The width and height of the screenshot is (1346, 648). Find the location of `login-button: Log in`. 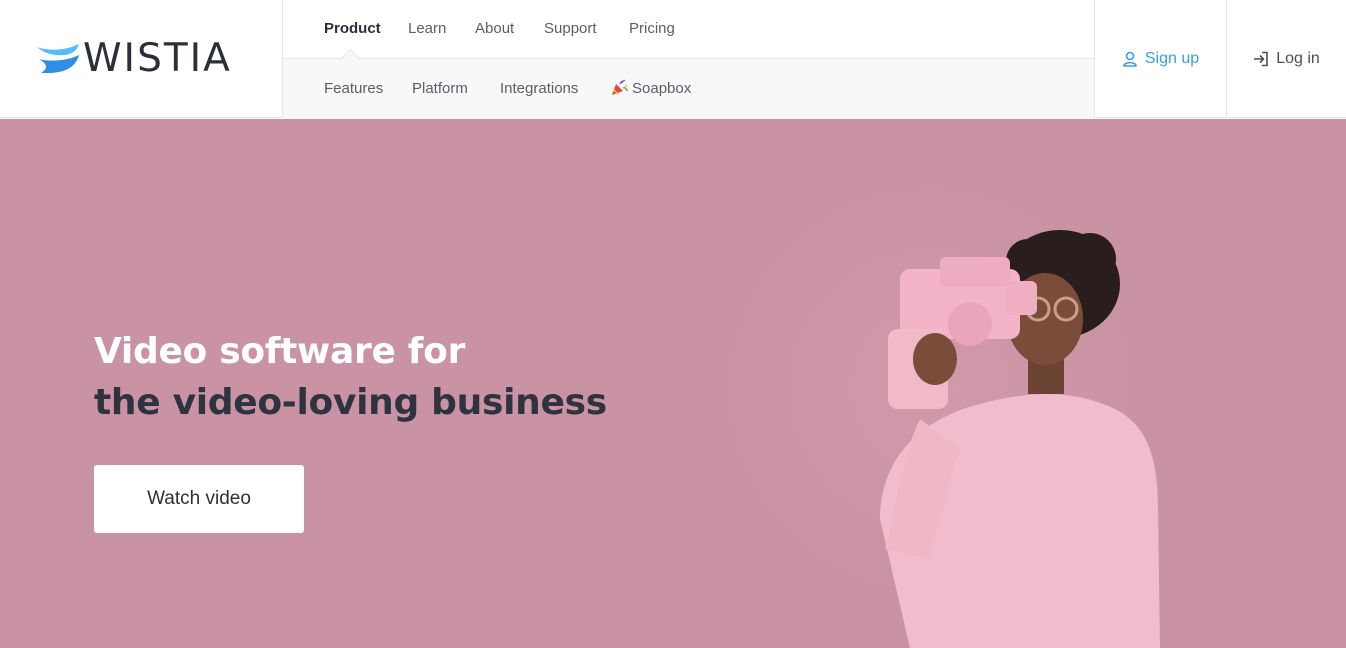

login-button: Log in is located at coordinates (1286, 59).